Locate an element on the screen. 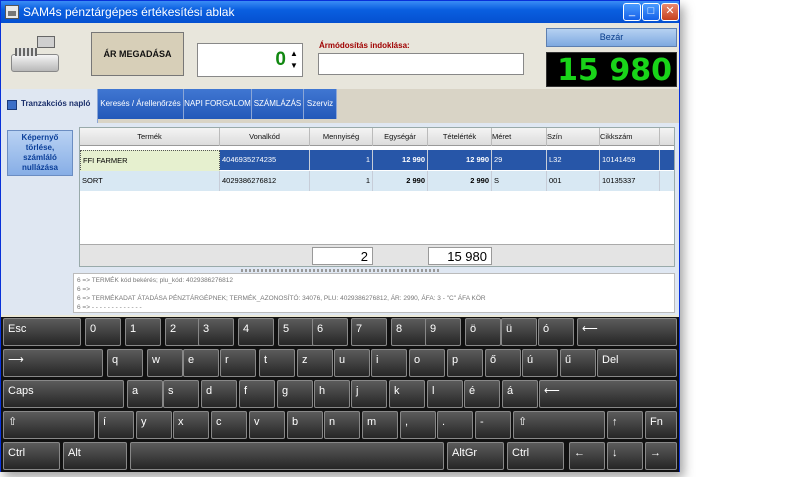 This screenshot has height=477, width=789. key-c: c is located at coordinates (229, 425).